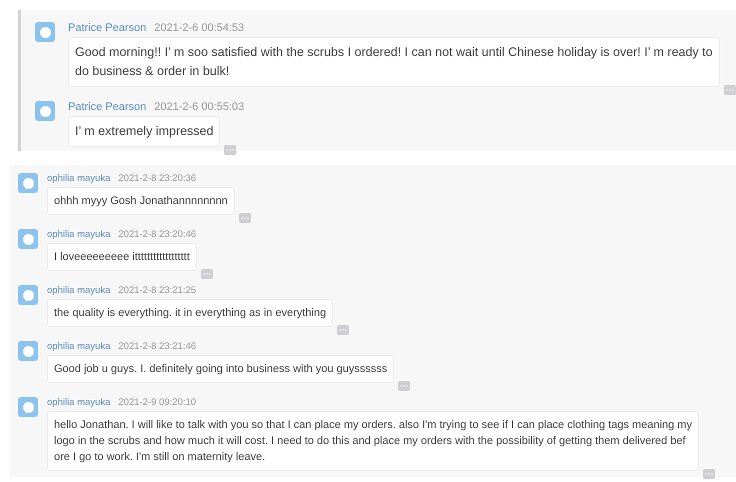 The image size is (736, 482). What do you see at coordinates (141, 201) in the screenshot?
I see `message-bubble: ohhh myyy Gosh Jonathannnnnnnn` at bounding box center [141, 201].